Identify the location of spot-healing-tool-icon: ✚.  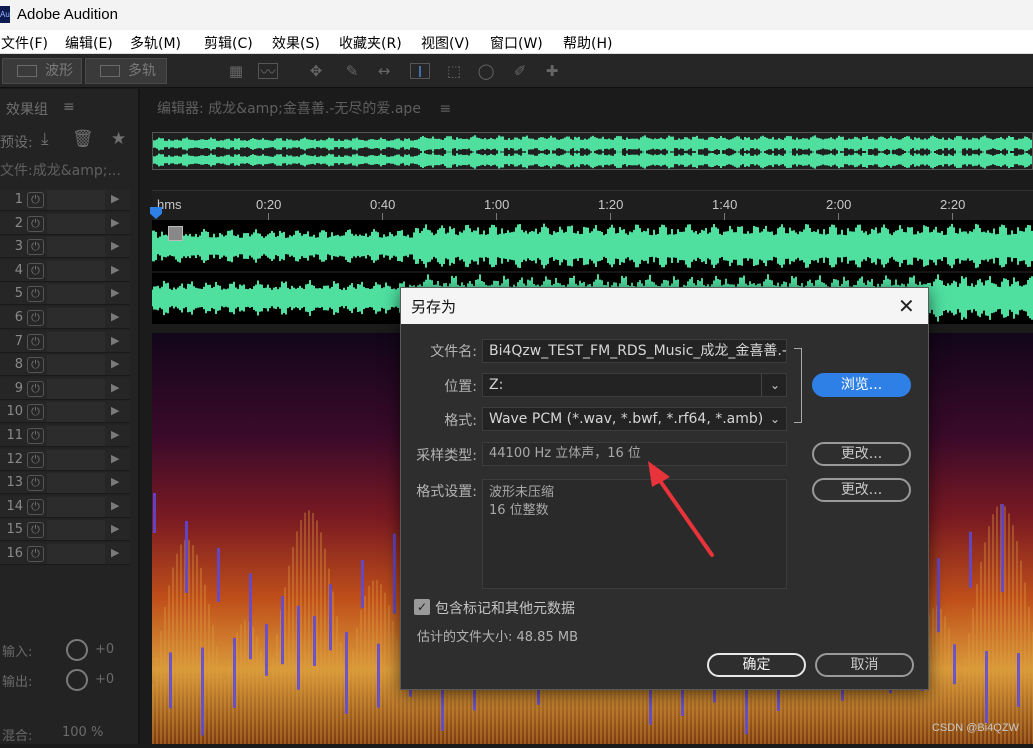
(552, 71).